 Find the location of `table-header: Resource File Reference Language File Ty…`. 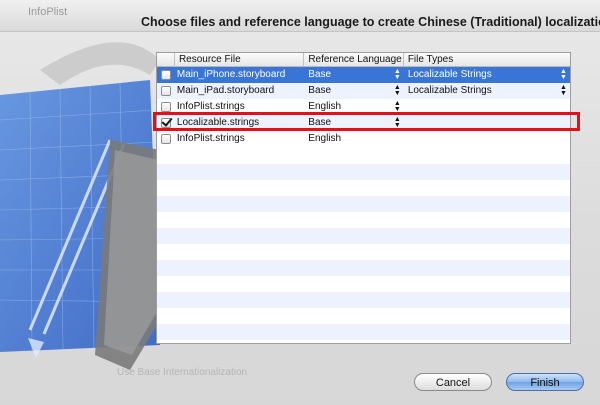

table-header: Resource File Reference Language File Ty… is located at coordinates (363, 60).